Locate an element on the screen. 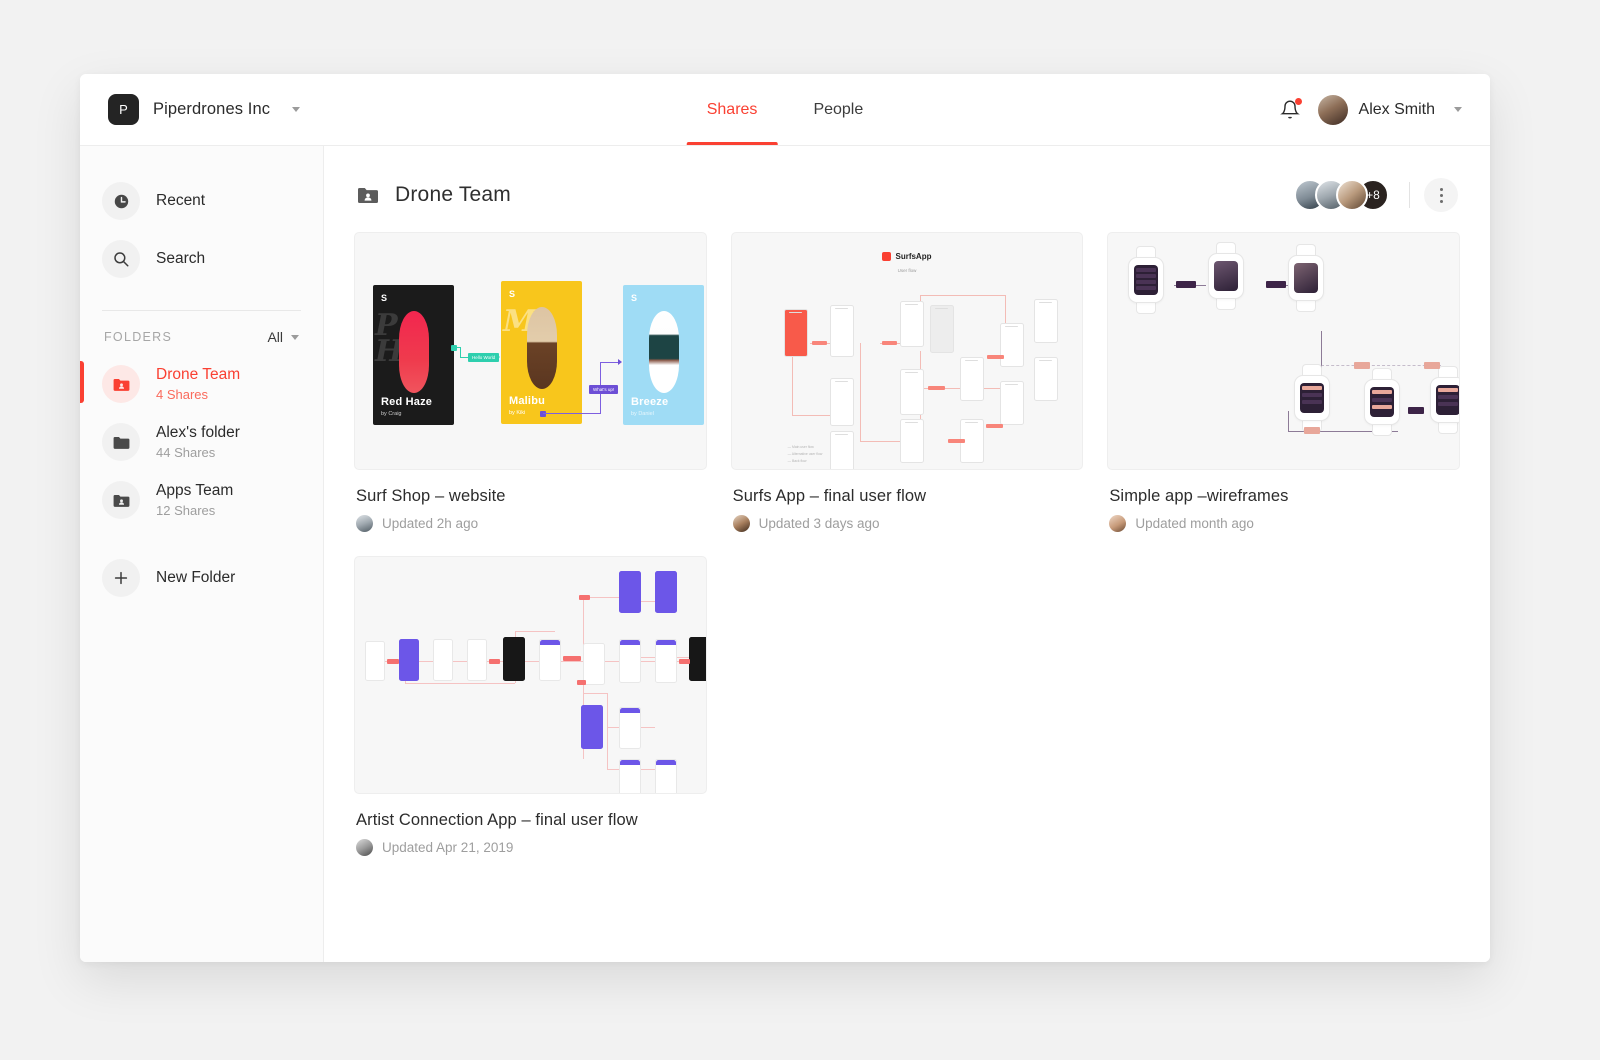  plus-icon-wrap is located at coordinates (121, 578).